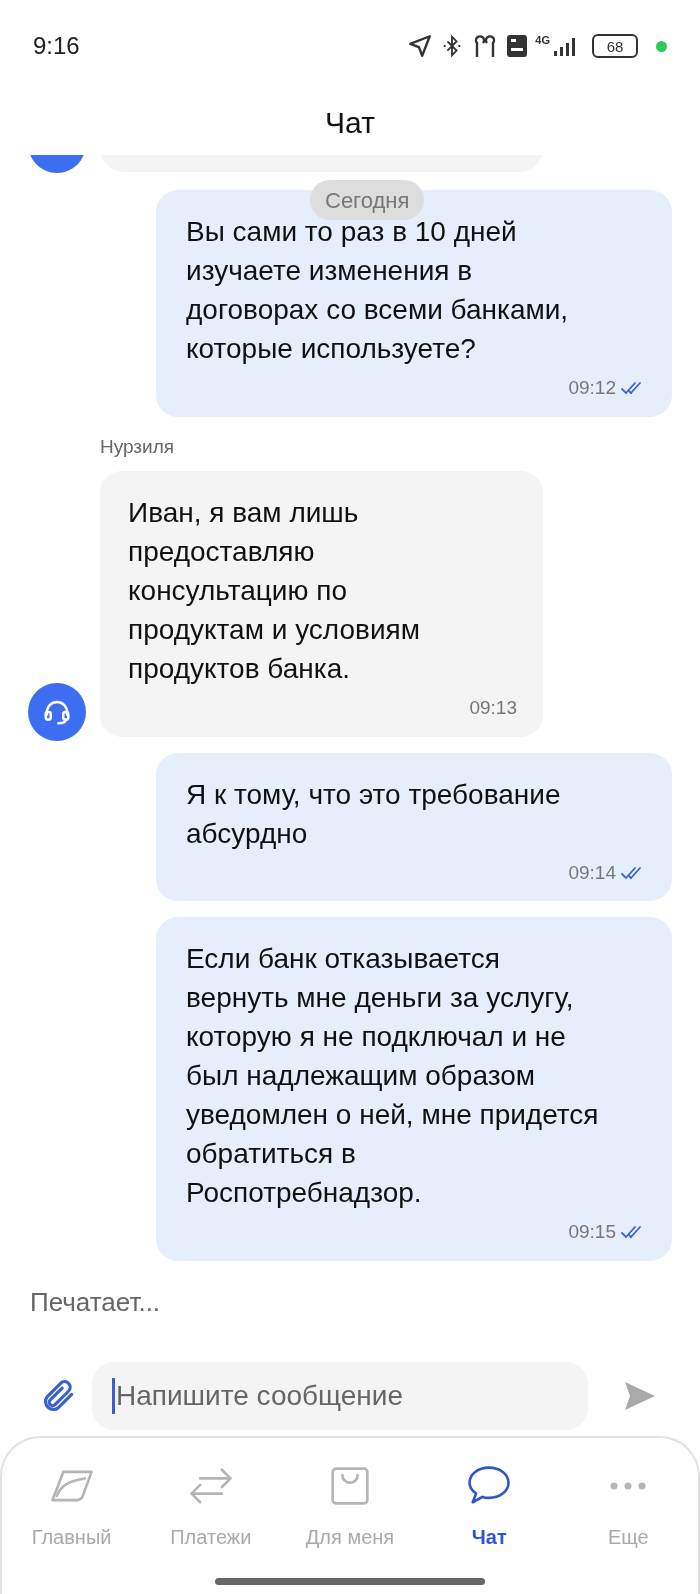 The image size is (700, 1594). What do you see at coordinates (374, 814) in the screenshot?
I see `message-text: Я к тому, что это требование абсурдно` at bounding box center [374, 814].